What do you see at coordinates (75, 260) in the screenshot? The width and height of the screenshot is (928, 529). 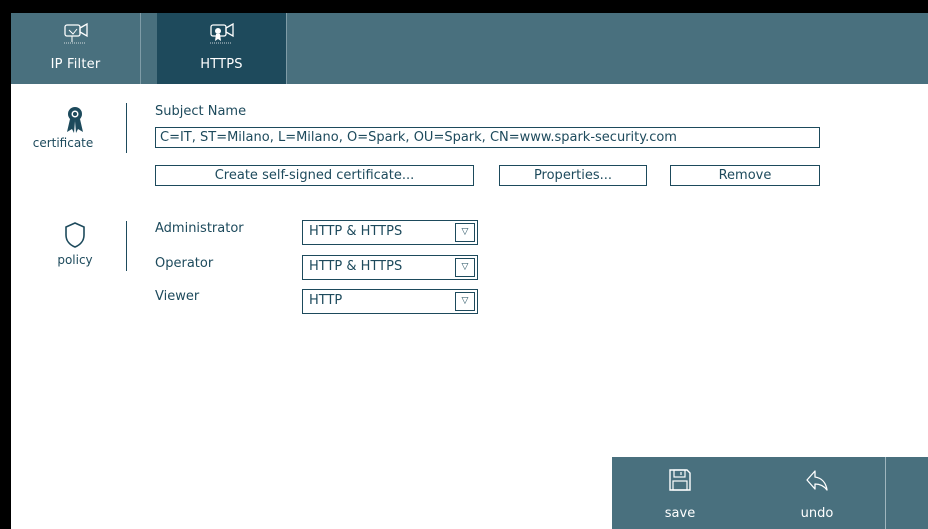 I see `policy-section-label: policy` at bounding box center [75, 260].